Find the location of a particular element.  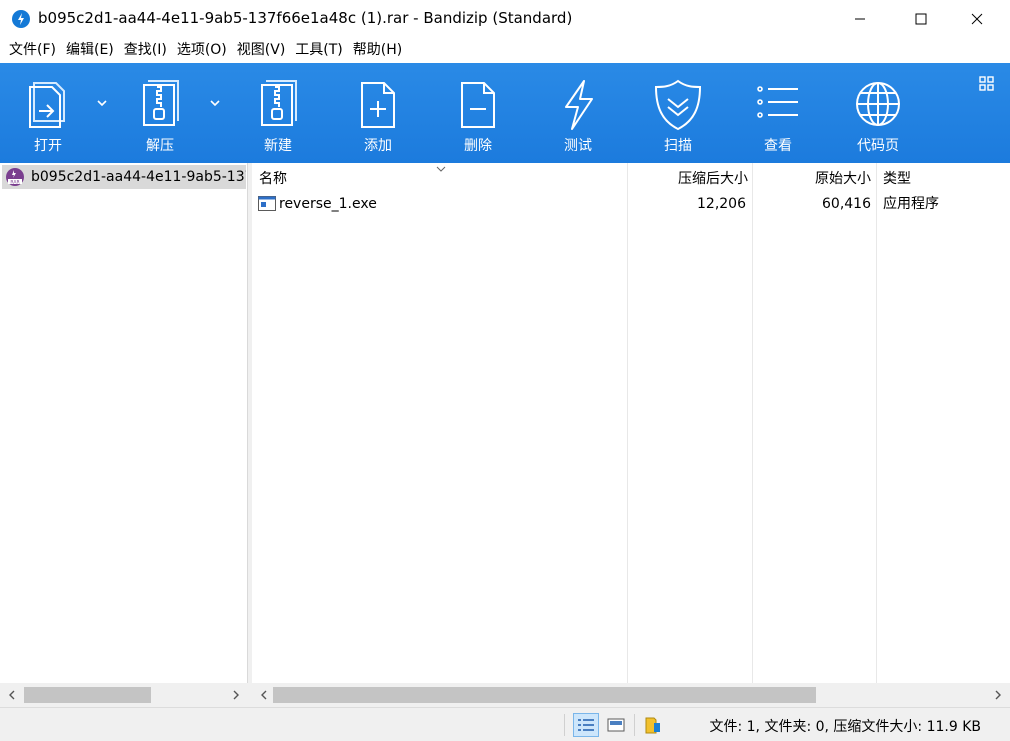

maximize-icon is located at coordinates (921, 19).